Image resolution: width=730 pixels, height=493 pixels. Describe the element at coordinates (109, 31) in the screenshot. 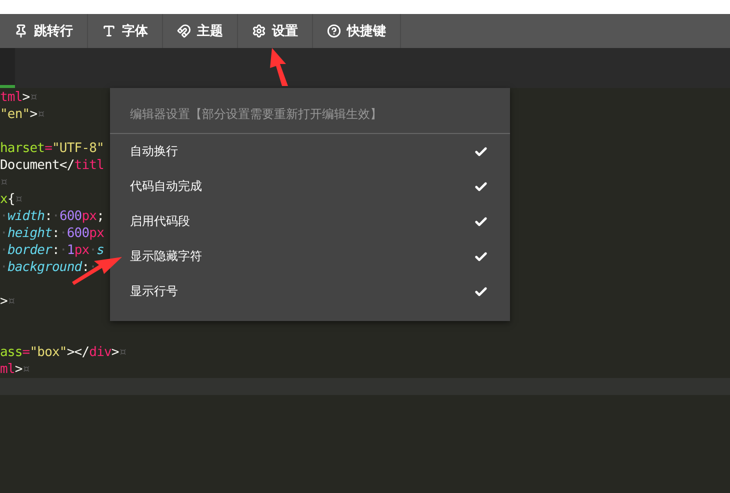

I see `text-icon` at that location.